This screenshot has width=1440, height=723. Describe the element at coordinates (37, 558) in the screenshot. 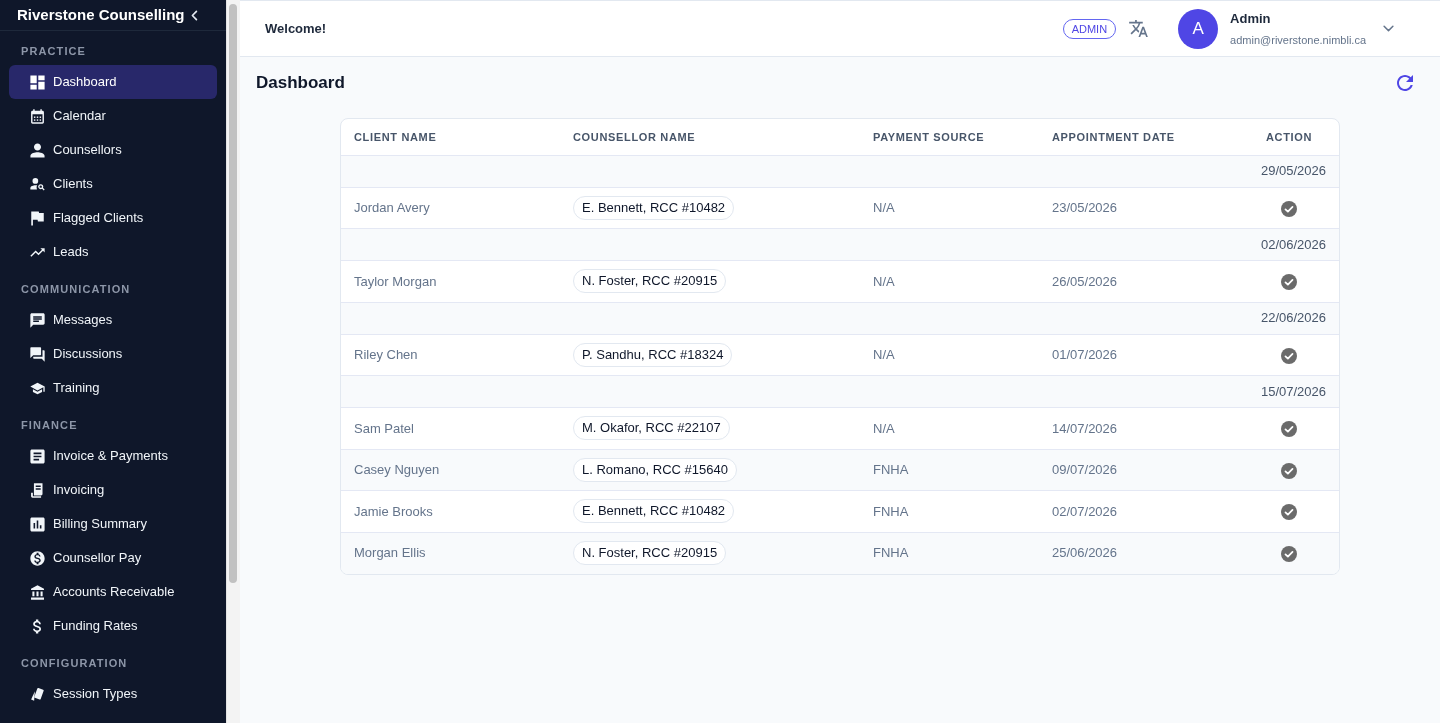

I see `dollar-coin-icon` at that location.